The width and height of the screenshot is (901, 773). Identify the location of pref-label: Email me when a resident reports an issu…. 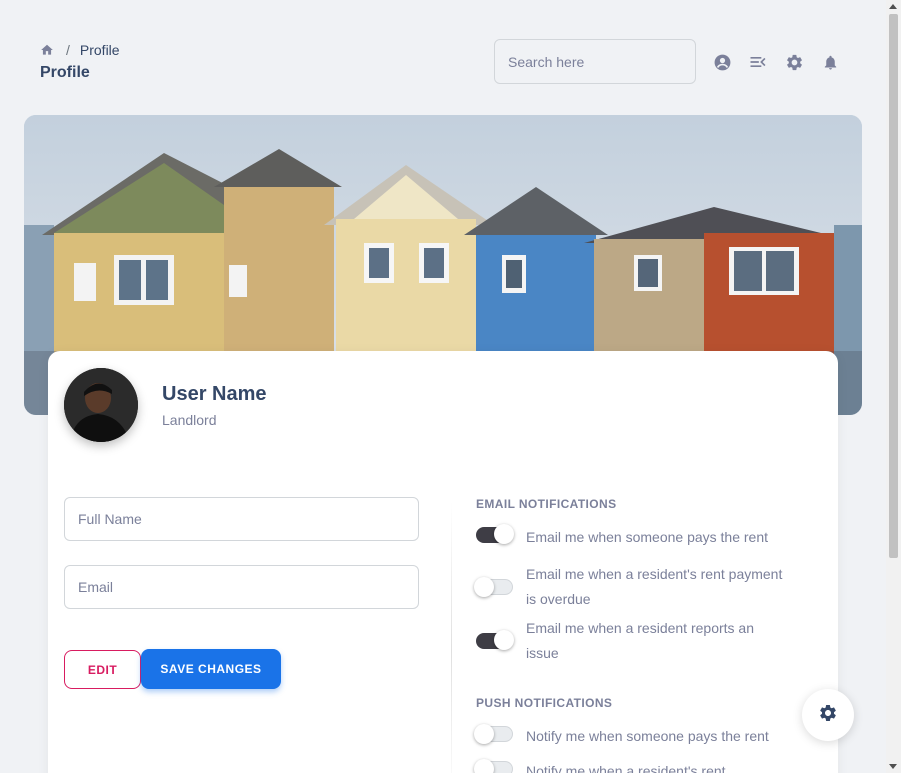
(640, 640).